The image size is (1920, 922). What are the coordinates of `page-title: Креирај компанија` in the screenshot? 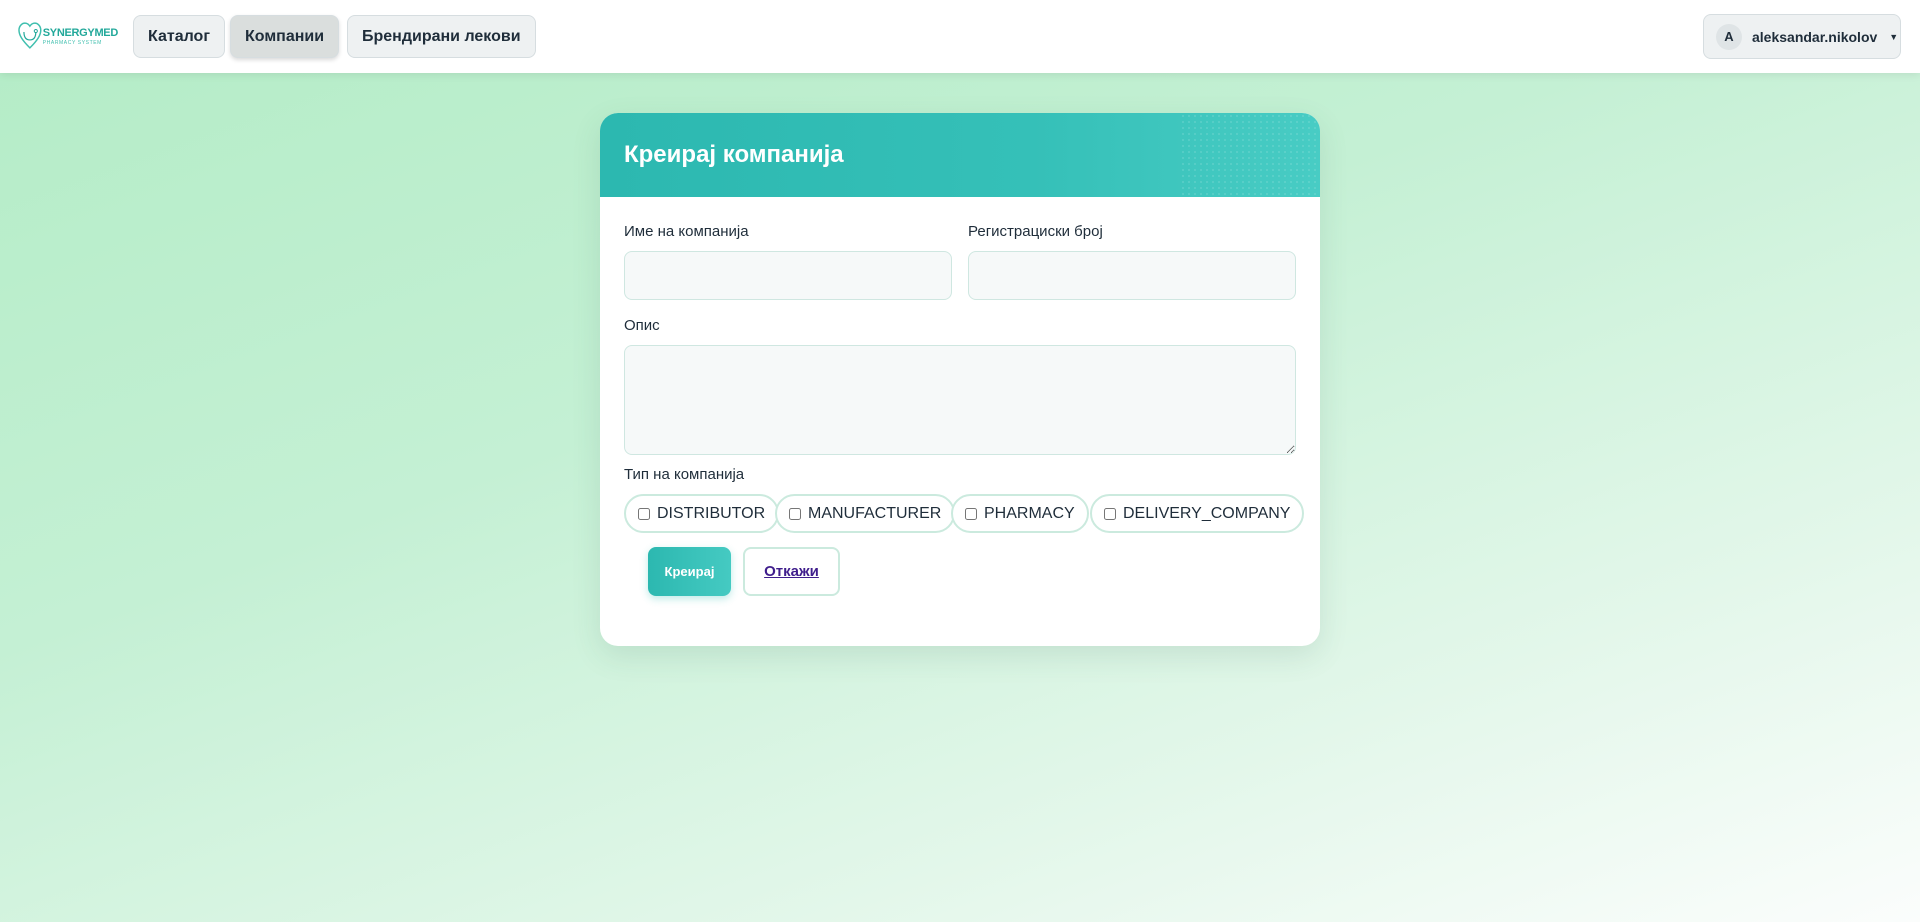 It's located at (734, 154).